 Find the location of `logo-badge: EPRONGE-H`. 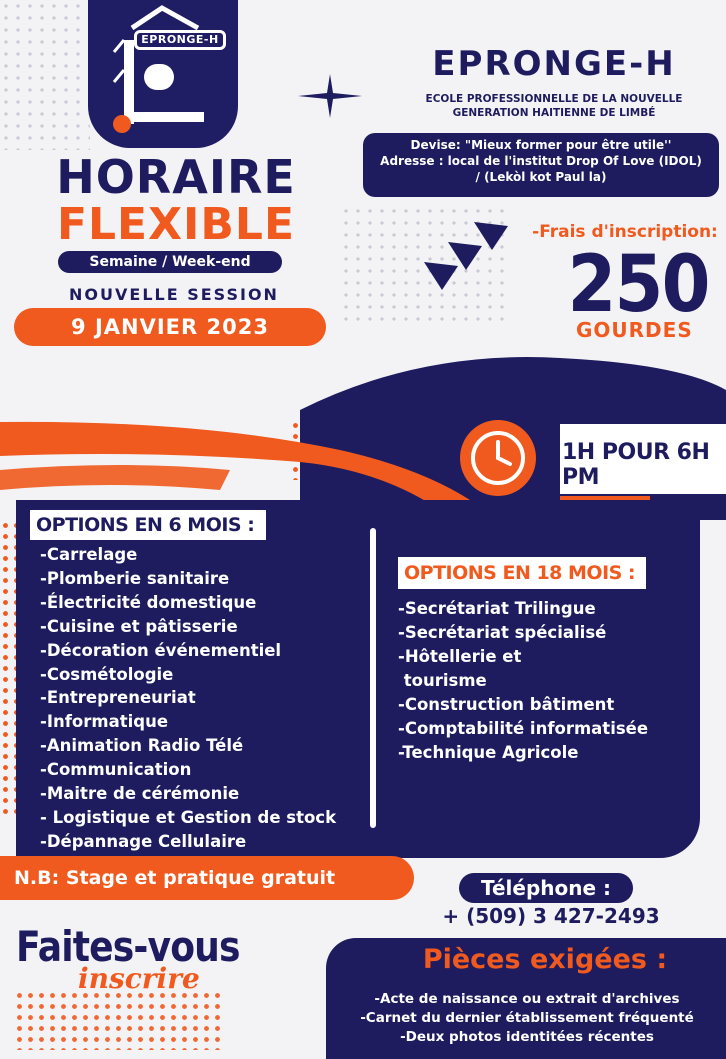

logo-badge: EPRONGE-H is located at coordinates (180, 40).